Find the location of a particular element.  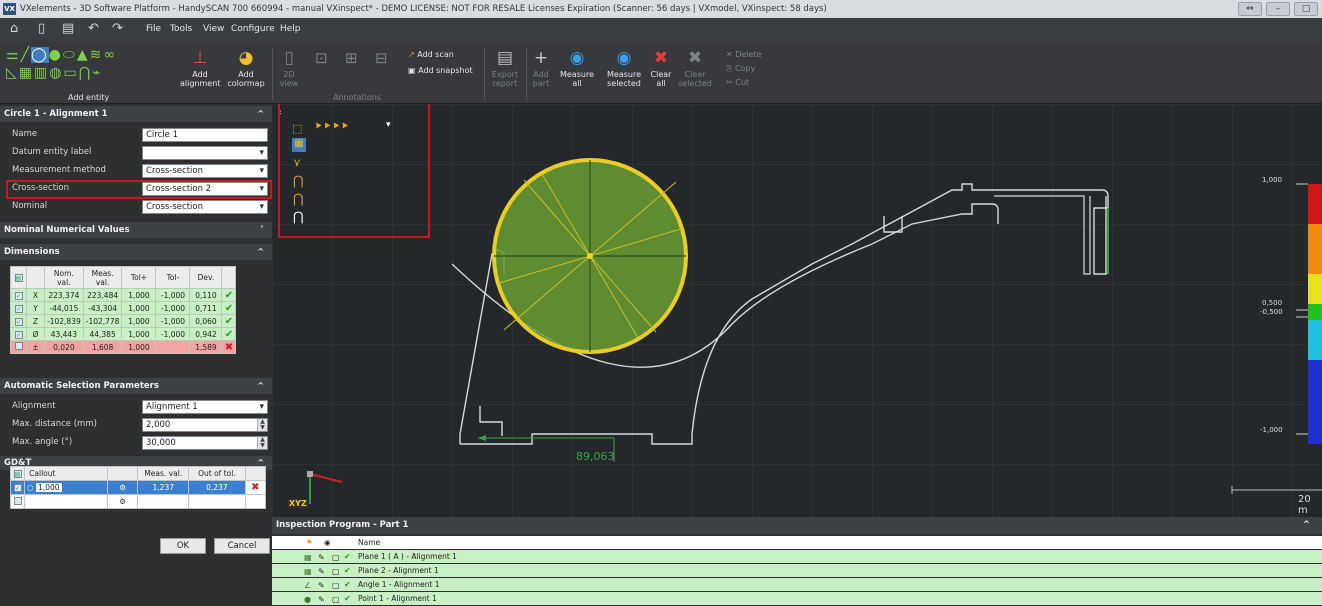

ellipse-icon: ⬭ is located at coordinates (70, 55).